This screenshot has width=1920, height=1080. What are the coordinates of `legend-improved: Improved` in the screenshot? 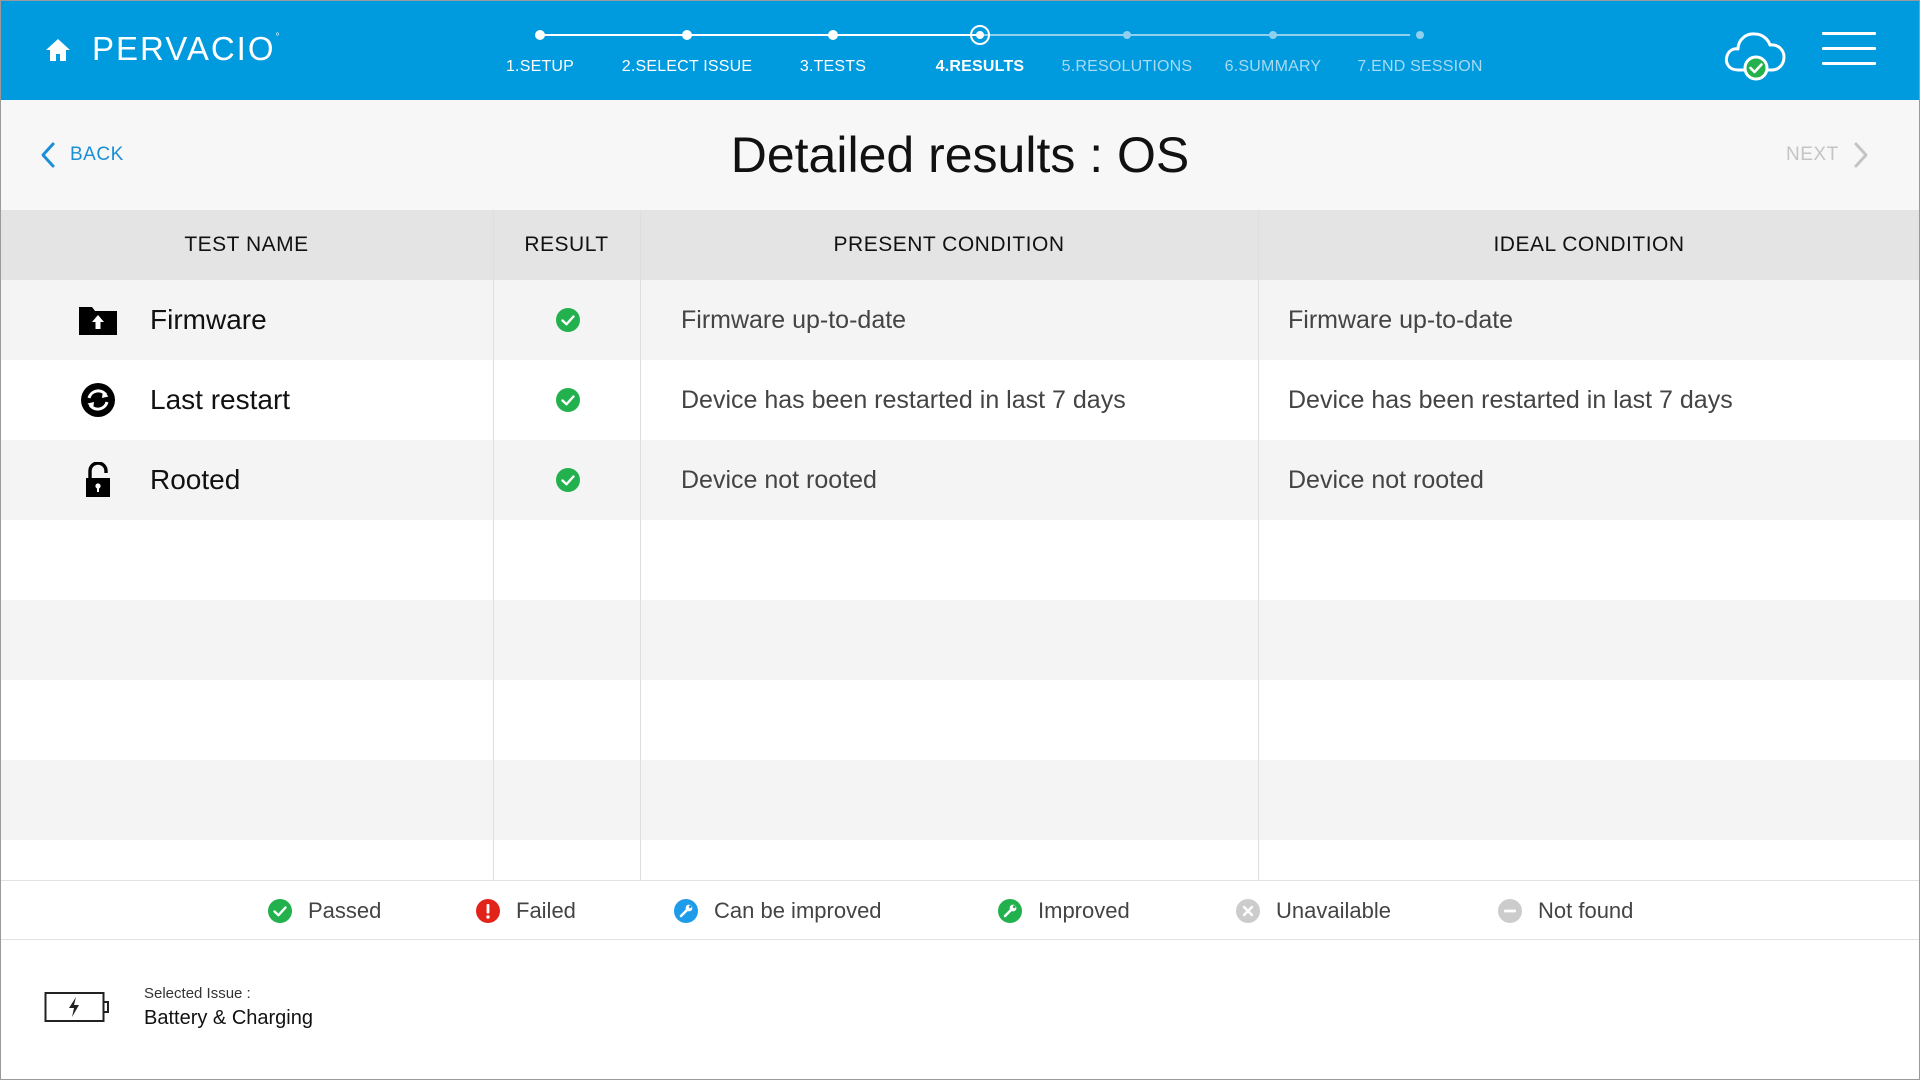 It's located at (1064, 911).